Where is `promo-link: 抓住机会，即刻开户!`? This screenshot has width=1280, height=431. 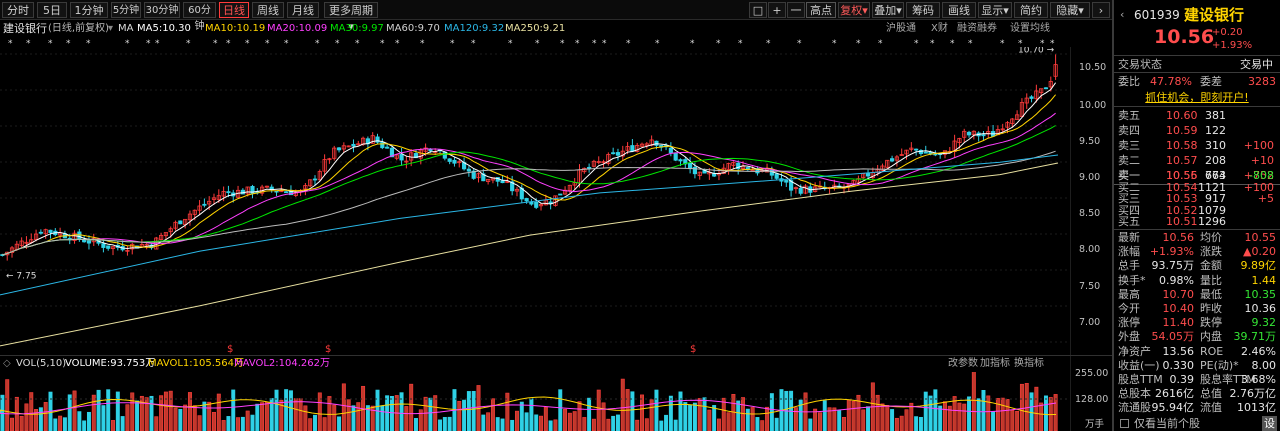 promo-link: 抓住机会，即刻开户! is located at coordinates (1197, 97).